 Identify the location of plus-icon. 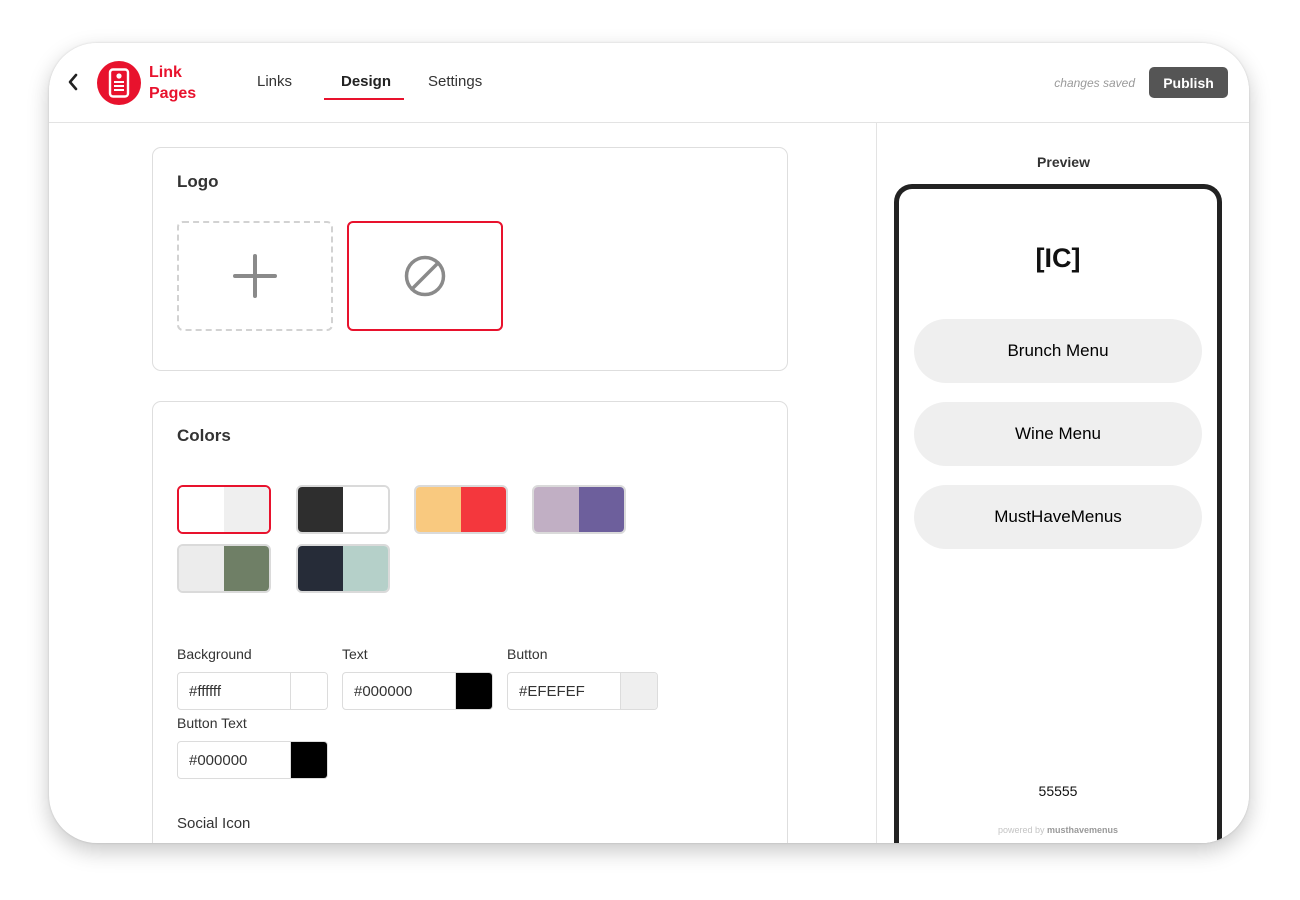
(255, 276).